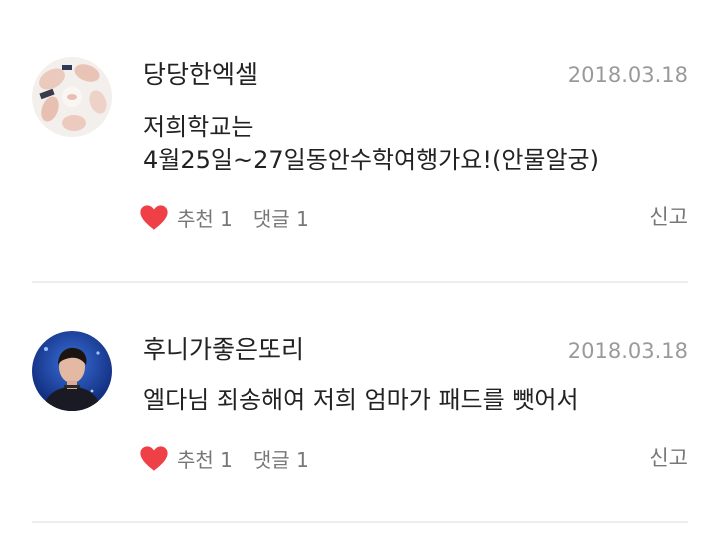 The image size is (720, 540). What do you see at coordinates (360, 522) in the screenshot?
I see `divider` at bounding box center [360, 522].